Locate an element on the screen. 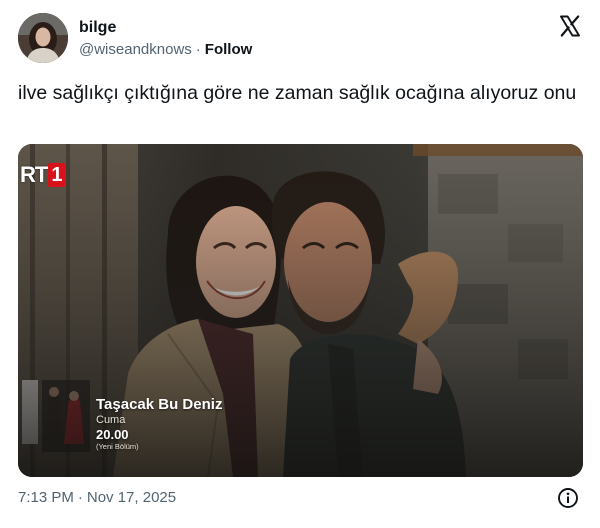 The image size is (600, 528). info-icon is located at coordinates (568, 498).